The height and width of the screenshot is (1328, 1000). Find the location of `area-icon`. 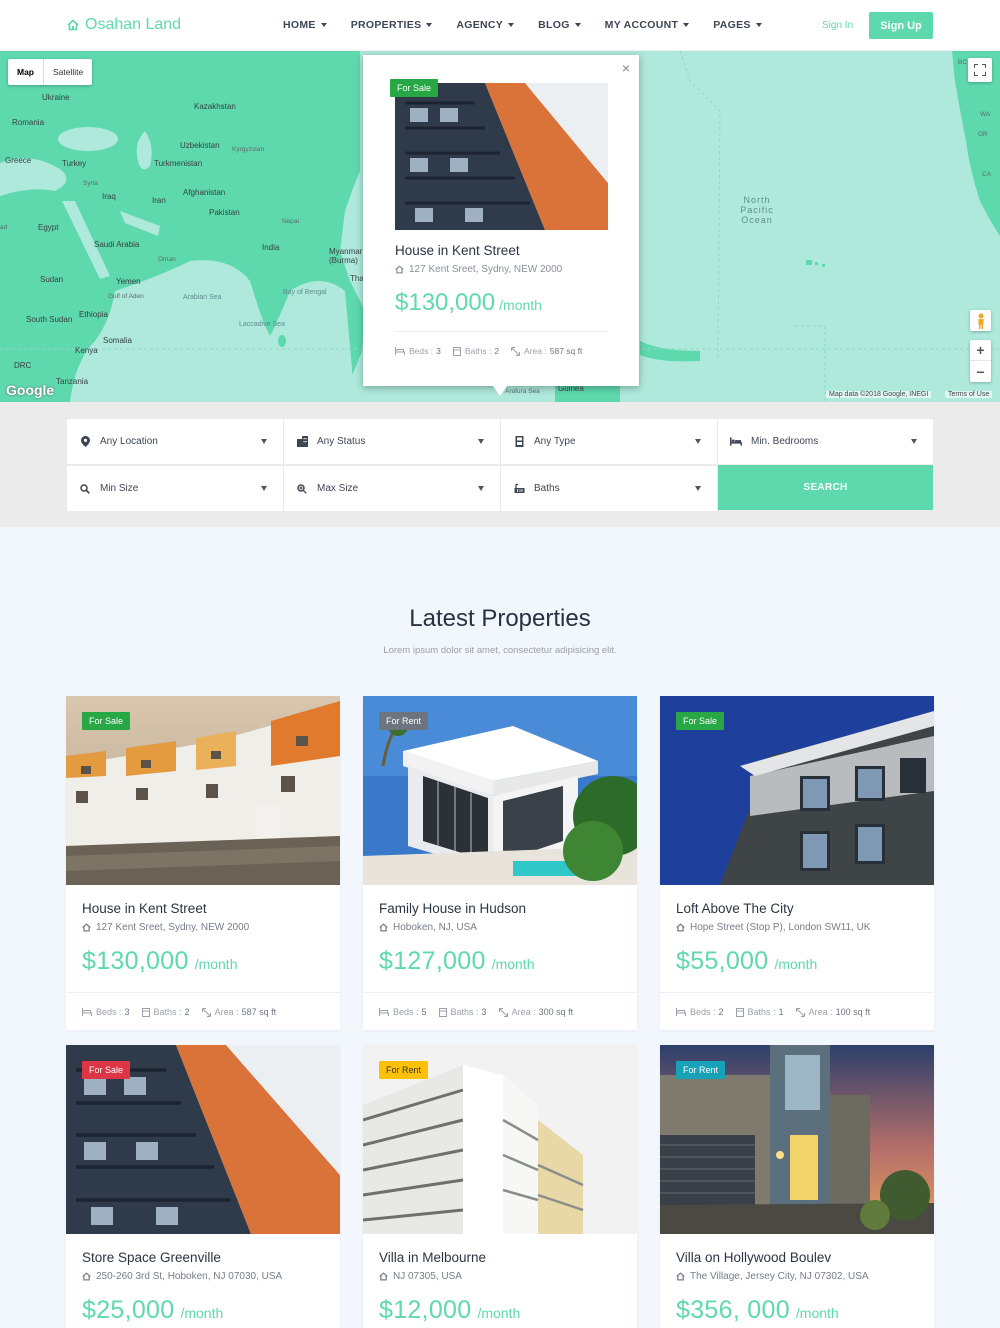

area-icon is located at coordinates (206, 1012).